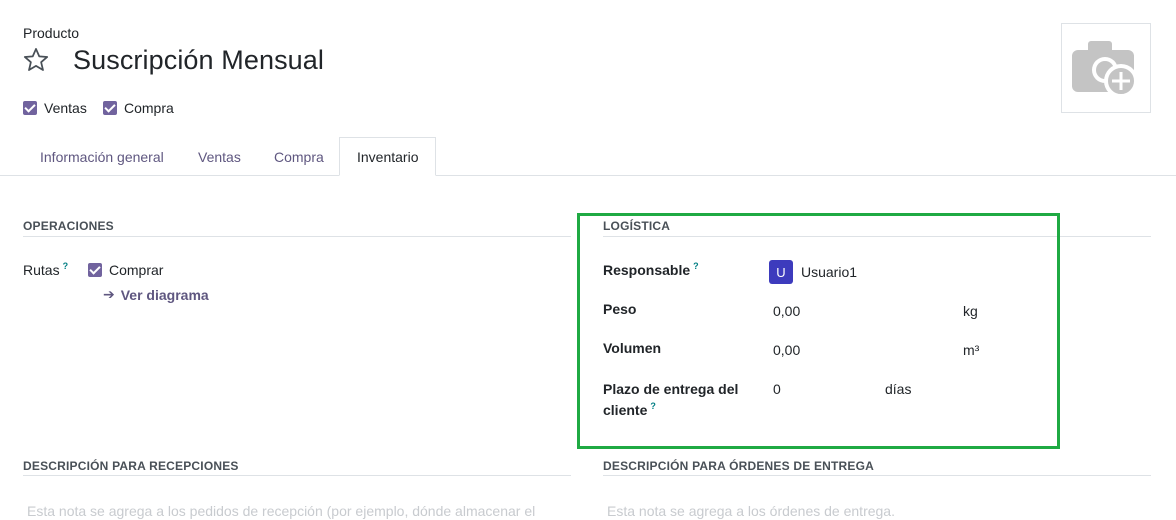 The image size is (1176, 520). I want to click on descripcion-recepciones-rule, so click(297, 475).